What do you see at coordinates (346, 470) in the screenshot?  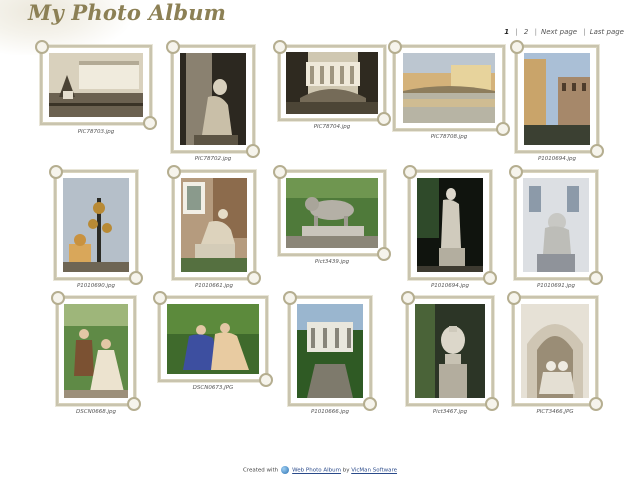 I see `footer-by: by` at bounding box center [346, 470].